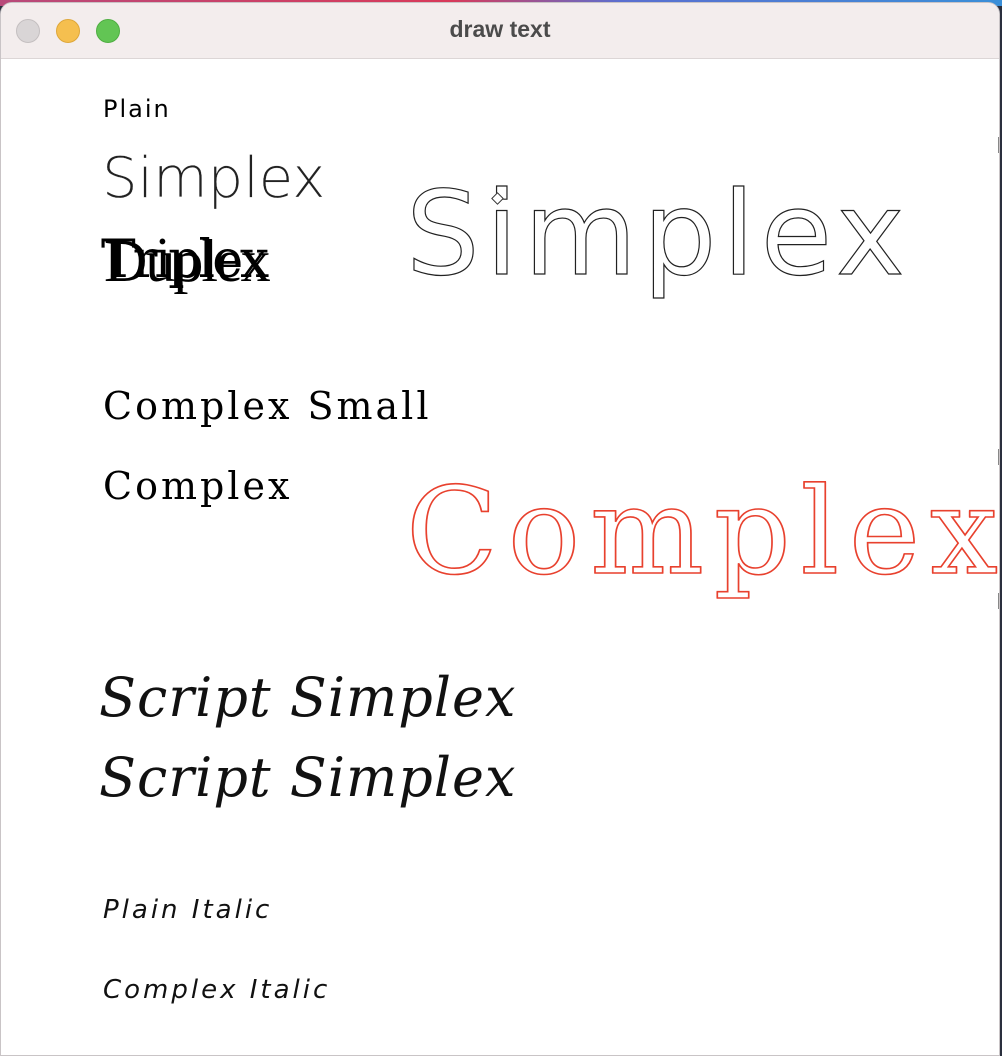  I want to click on text-complex-italic: Complex Italic, so click(217, 990).